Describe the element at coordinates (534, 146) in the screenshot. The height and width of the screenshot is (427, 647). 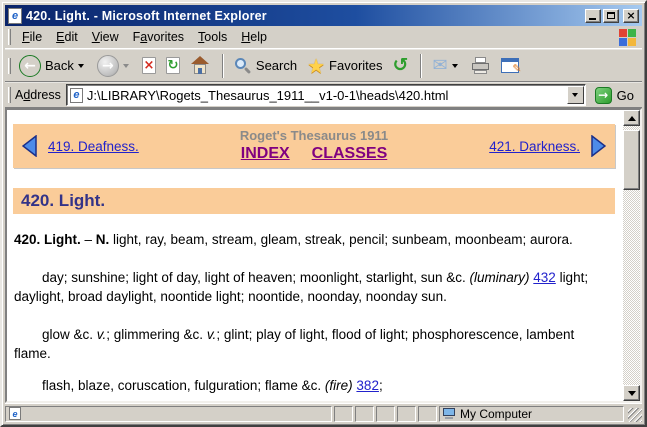
I see `next-head-link: 421. Darkness.` at that location.